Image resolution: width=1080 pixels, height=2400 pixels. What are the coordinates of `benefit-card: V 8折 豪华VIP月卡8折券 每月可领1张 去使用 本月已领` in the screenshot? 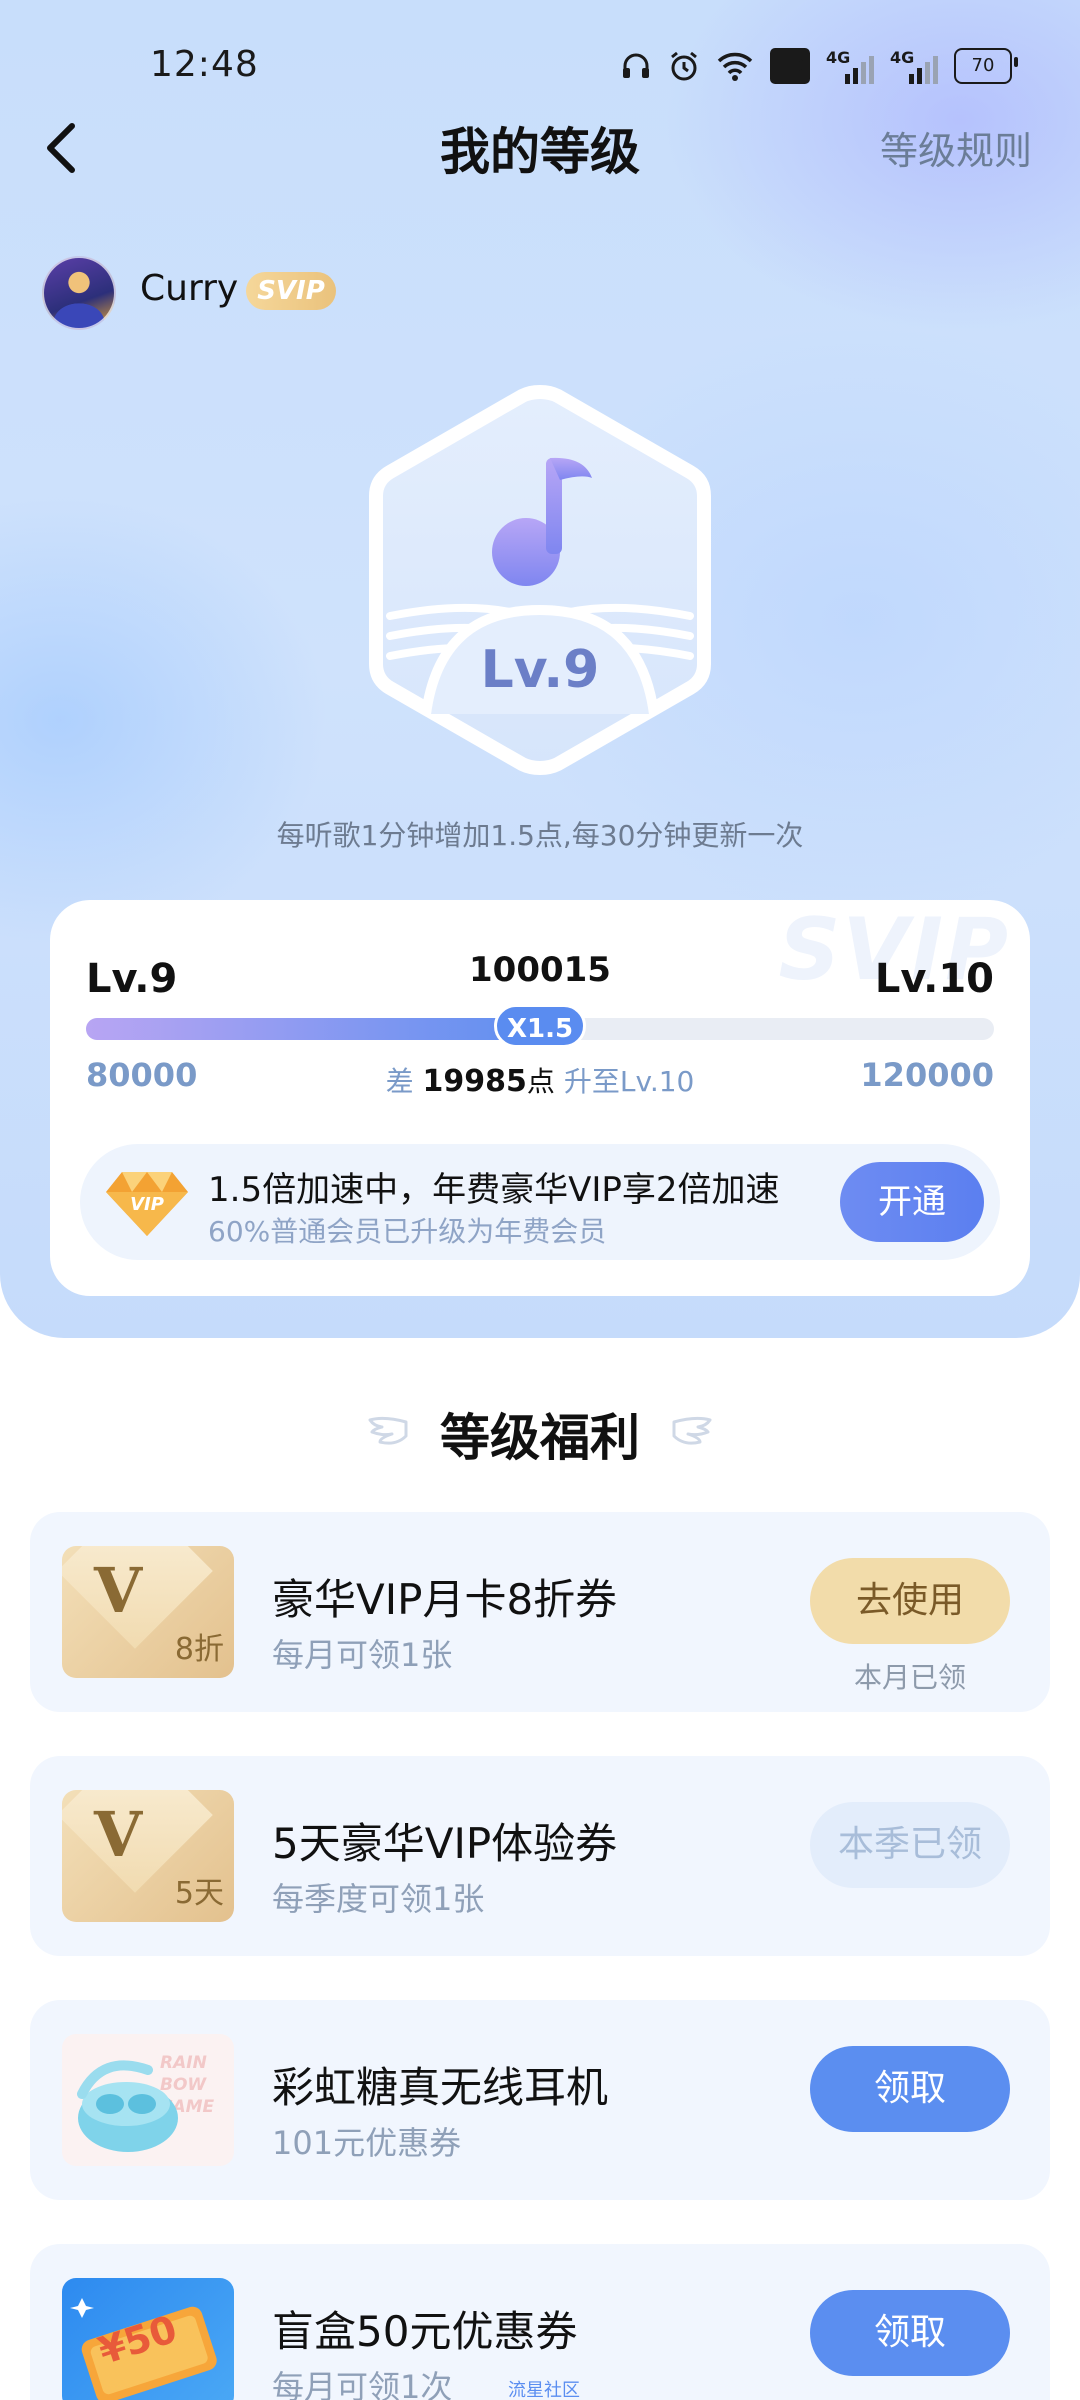 It's located at (540, 1612).